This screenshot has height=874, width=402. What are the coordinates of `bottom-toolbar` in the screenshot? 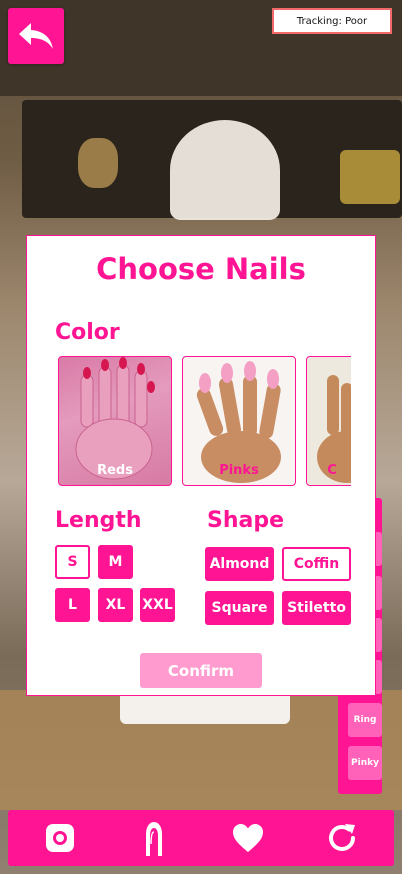 It's located at (201, 838).